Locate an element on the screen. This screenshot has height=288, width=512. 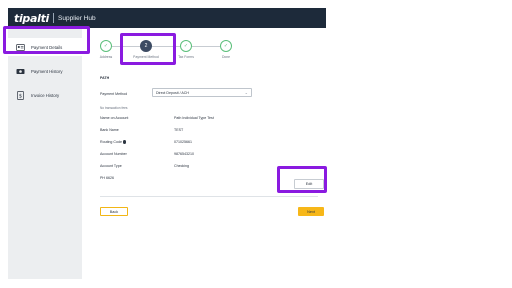
step-label: Tax Forms is located at coordinates (186, 57).